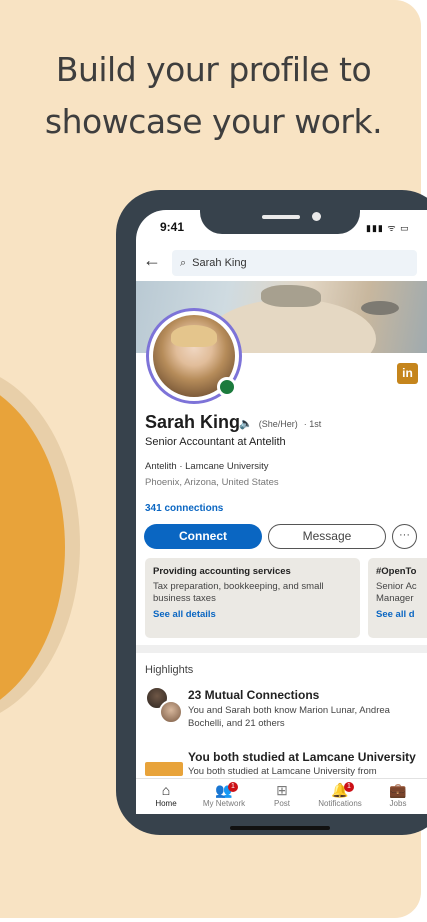 This screenshot has width=427, height=922. Describe the element at coordinates (184, 598) in the screenshot. I see `services-card-desc: business taxes` at that location.